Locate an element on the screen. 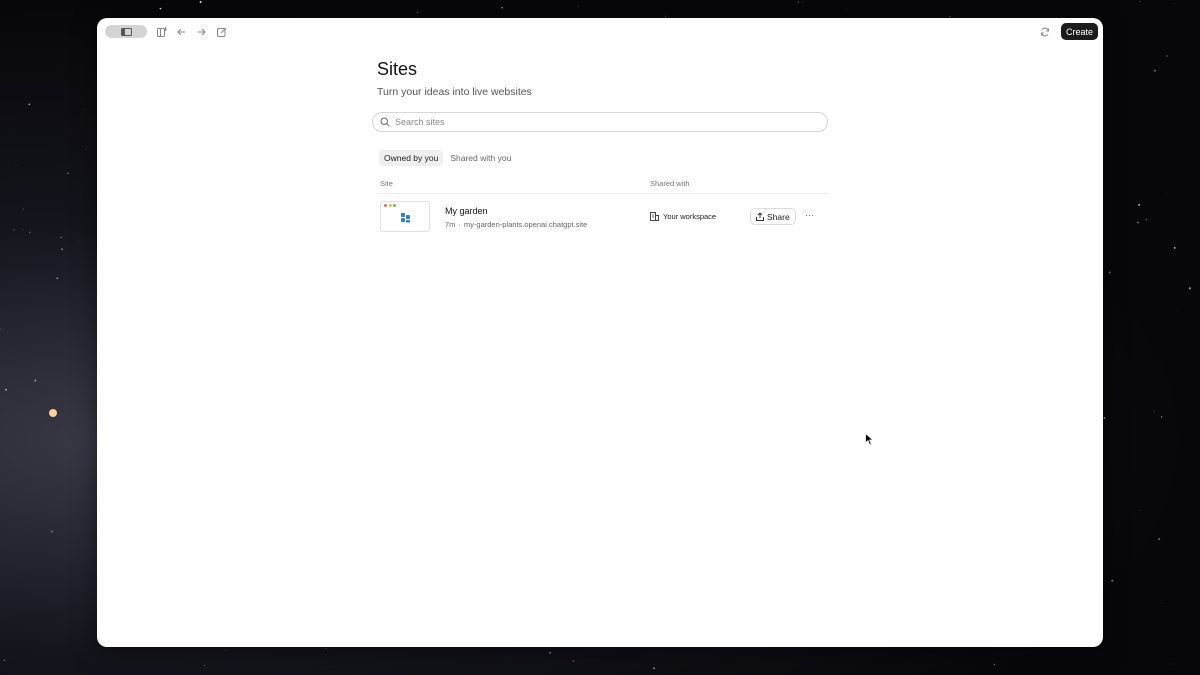 This screenshot has width=1200, height=675. site-thumbnail is located at coordinates (405, 216).